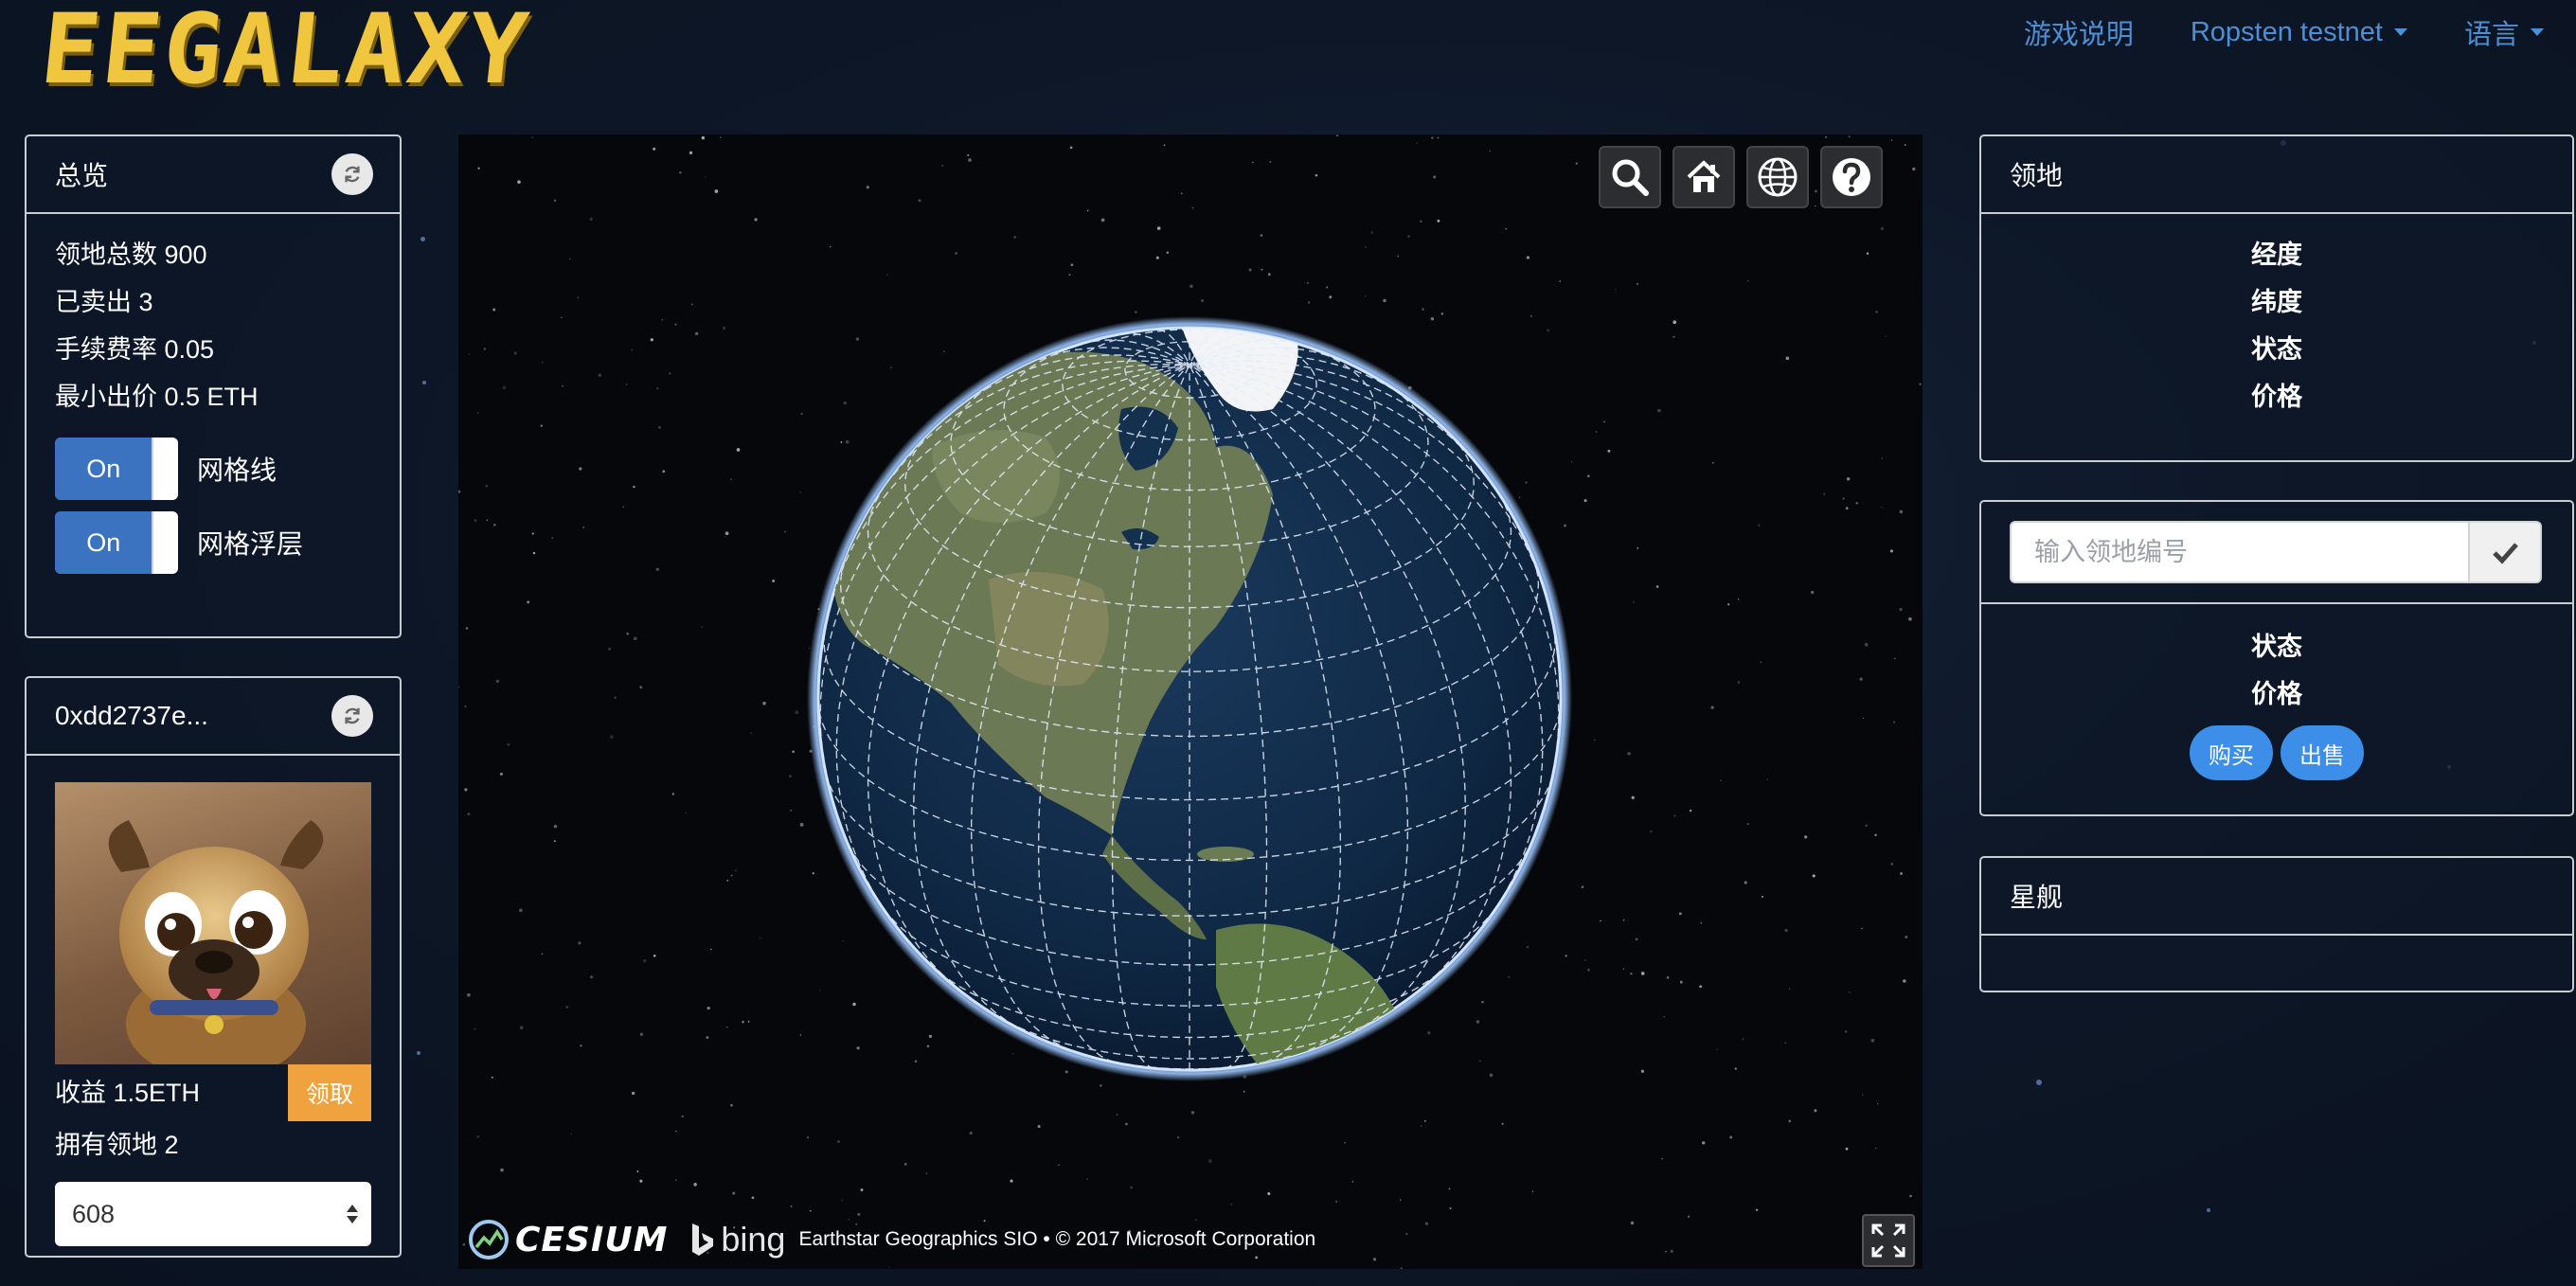 Image resolution: width=2576 pixels, height=1286 pixels. What do you see at coordinates (2504, 32) in the screenshot?
I see `nav-language-dropdown: 语言` at bounding box center [2504, 32].